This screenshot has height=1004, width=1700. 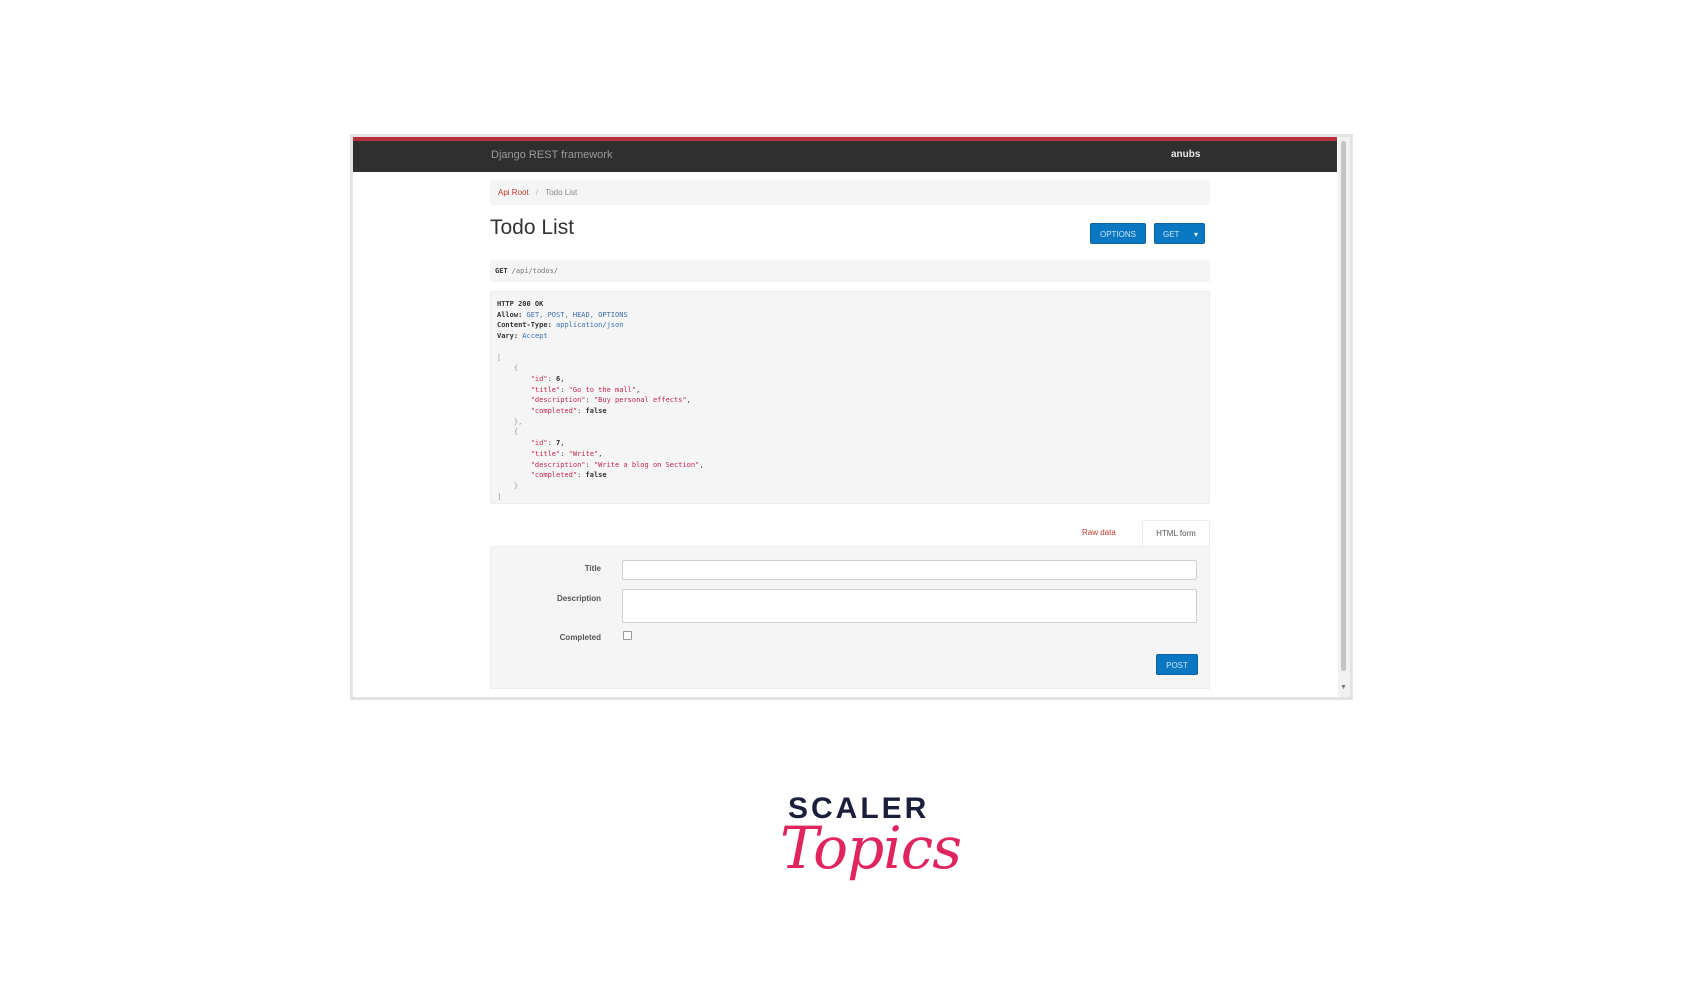 I want to click on json-value: "Buy personal effects", so click(x=640, y=400).